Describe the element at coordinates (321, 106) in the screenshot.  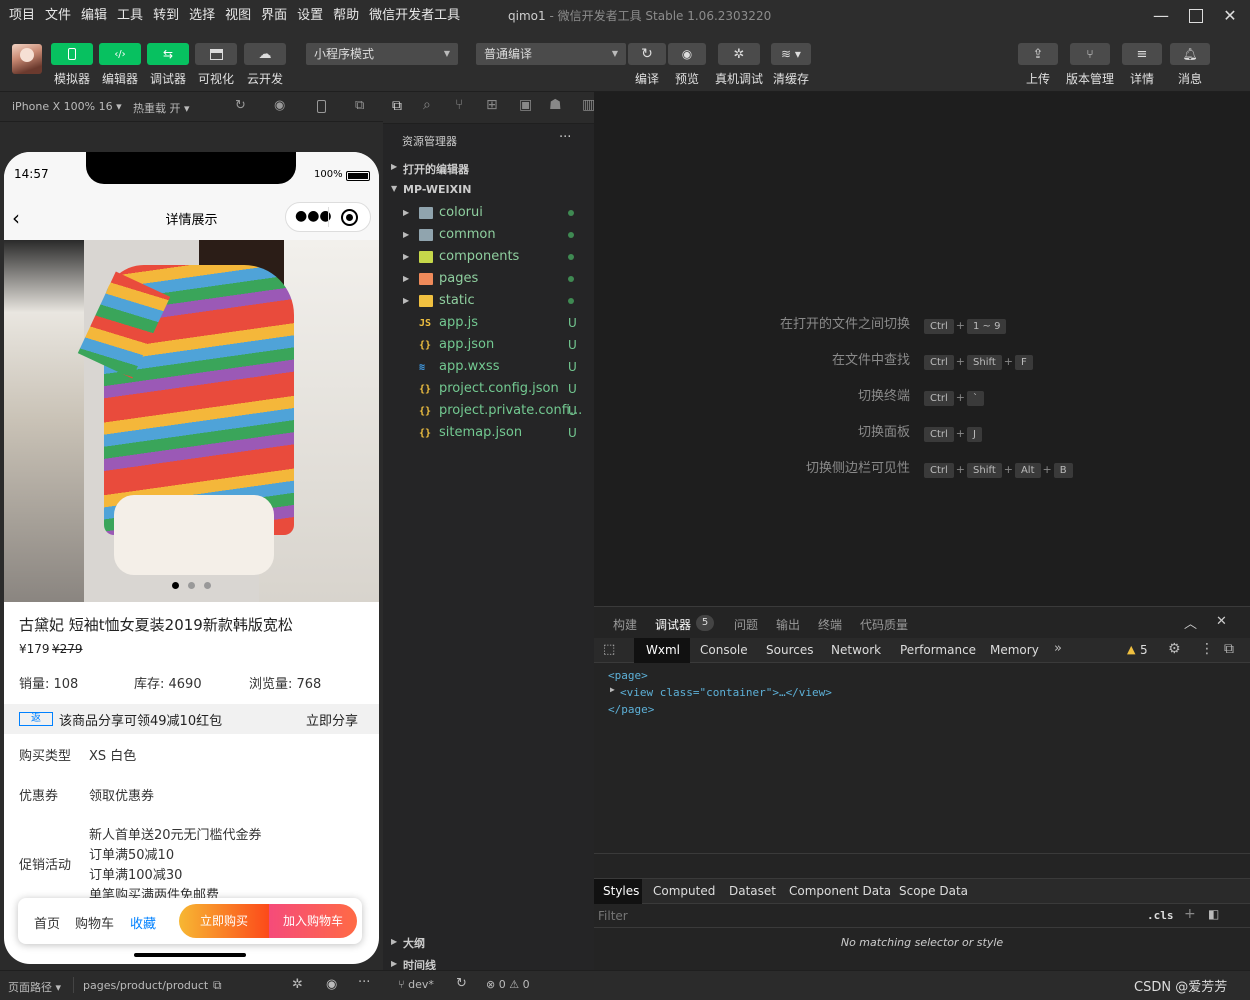
I see `phone-icon` at that location.